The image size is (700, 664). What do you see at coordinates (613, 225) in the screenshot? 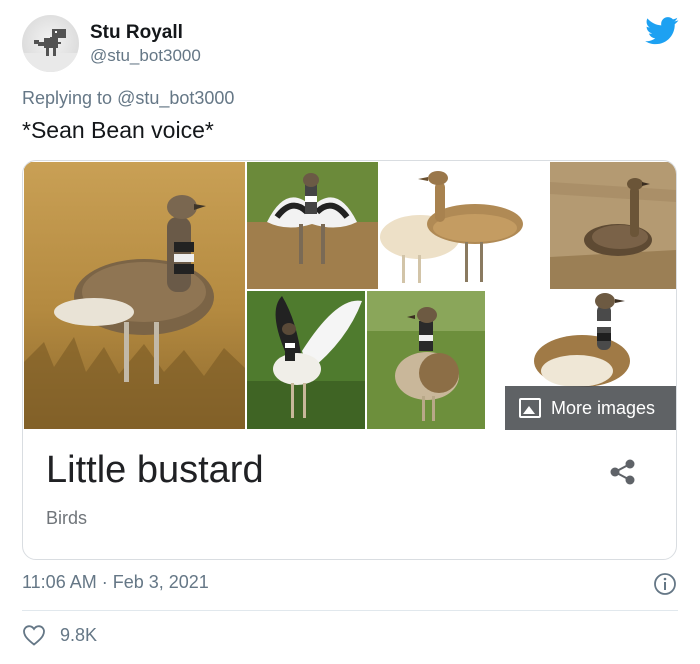
I see `bustard-photo-grass` at bounding box center [613, 225].